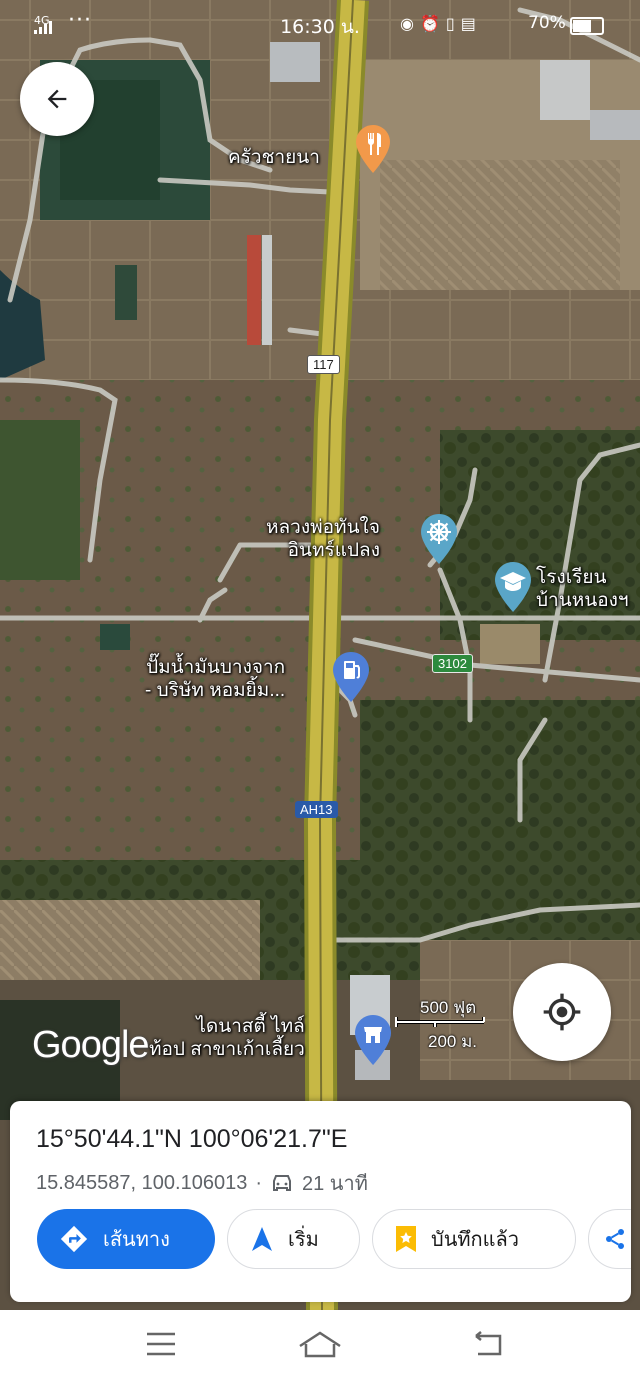  What do you see at coordinates (471, 23) in the screenshot?
I see `wifi-calling-icon: ▤` at bounding box center [471, 23].